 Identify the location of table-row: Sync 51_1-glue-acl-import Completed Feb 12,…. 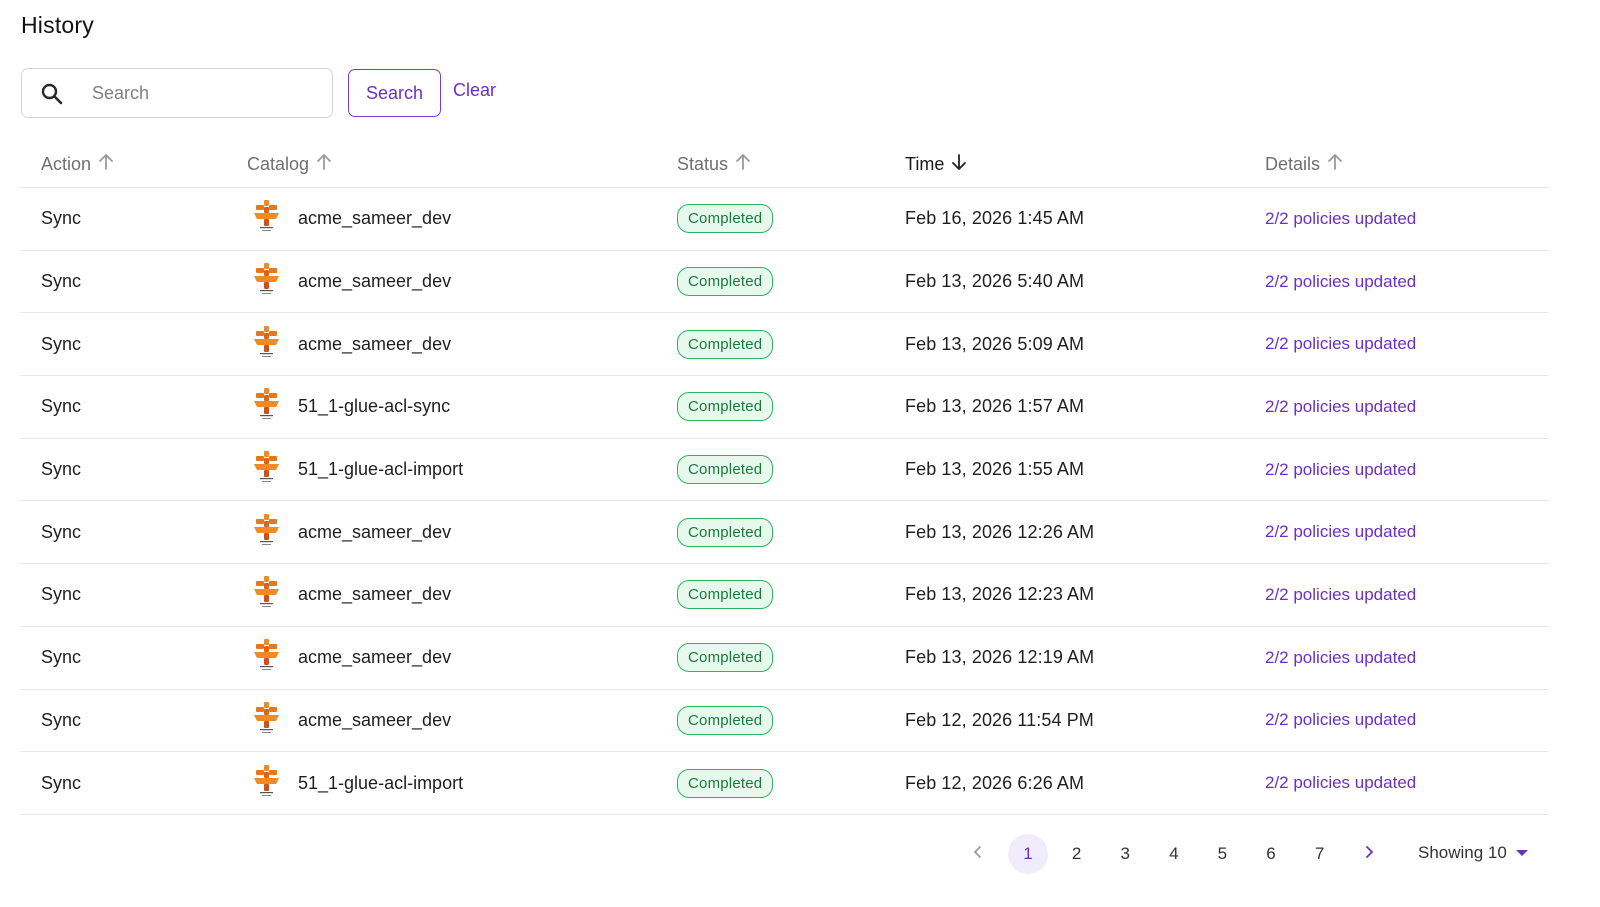
(784, 783).